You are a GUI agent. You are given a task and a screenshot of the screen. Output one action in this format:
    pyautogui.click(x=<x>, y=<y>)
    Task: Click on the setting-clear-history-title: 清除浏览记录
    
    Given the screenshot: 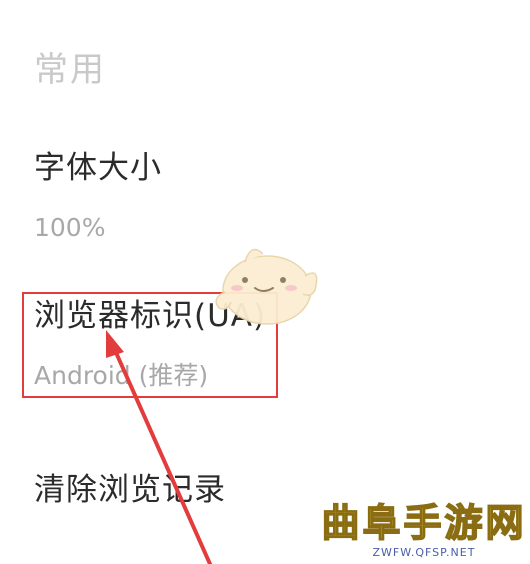 What is the action you would take?
    pyautogui.click(x=130, y=490)
    